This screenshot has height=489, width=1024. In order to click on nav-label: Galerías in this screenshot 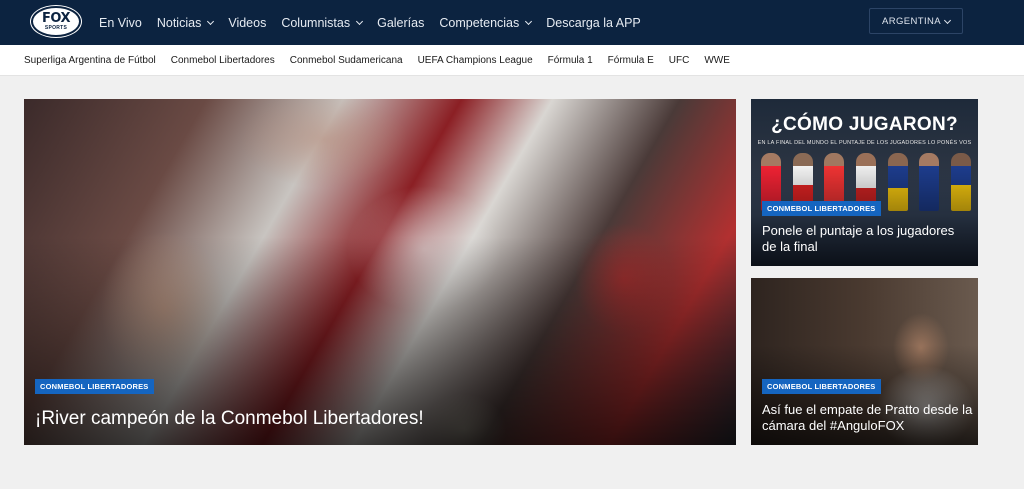, I will do `click(401, 22)`.